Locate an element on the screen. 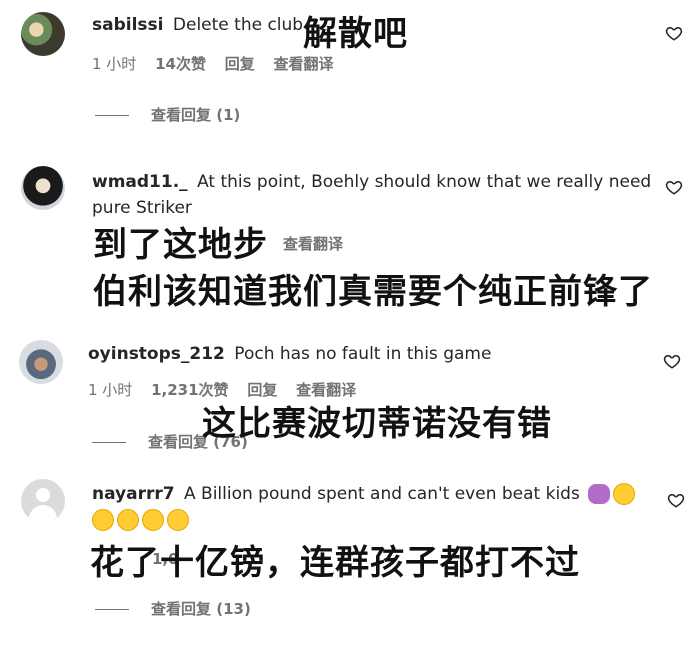 This screenshot has width=697, height=645. comment-text: Delete the club is located at coordinates (238, 25).